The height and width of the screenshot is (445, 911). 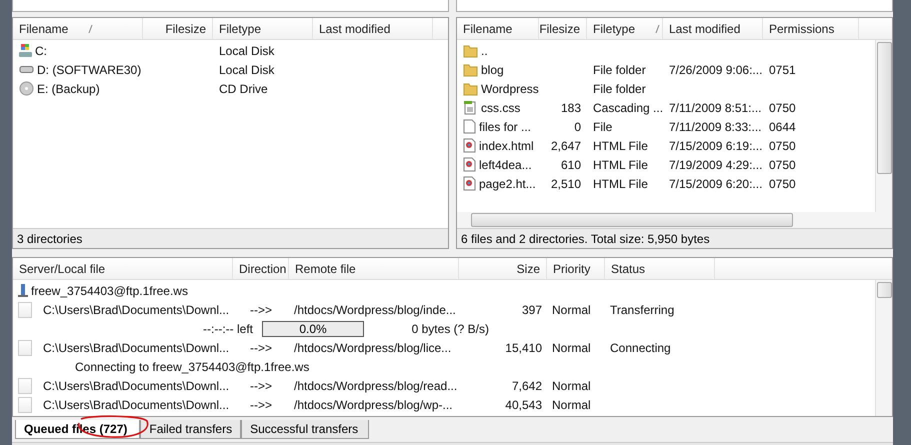 What do you see at coordinates (503, 268) in the screenshot?
I see `column-header: Size` at bounding box center [503, 268].